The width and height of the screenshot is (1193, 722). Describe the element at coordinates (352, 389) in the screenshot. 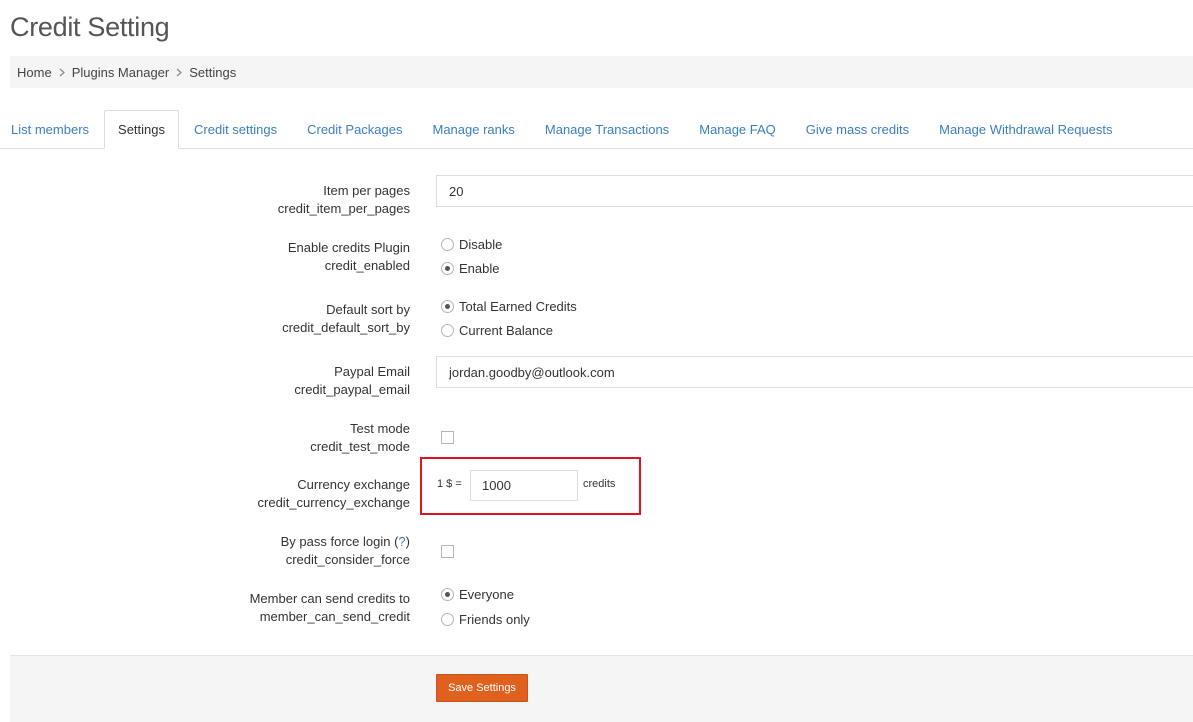

I see `field-key: credit_paypal_email` at that location.